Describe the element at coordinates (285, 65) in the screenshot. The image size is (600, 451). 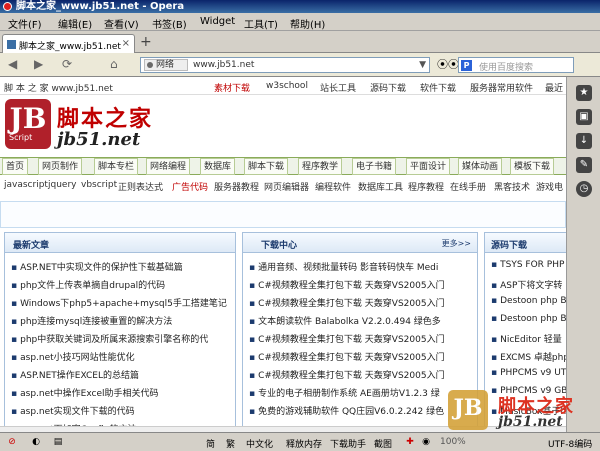
I see `address-field: 网络 www.jb51.net ▼` at that location.